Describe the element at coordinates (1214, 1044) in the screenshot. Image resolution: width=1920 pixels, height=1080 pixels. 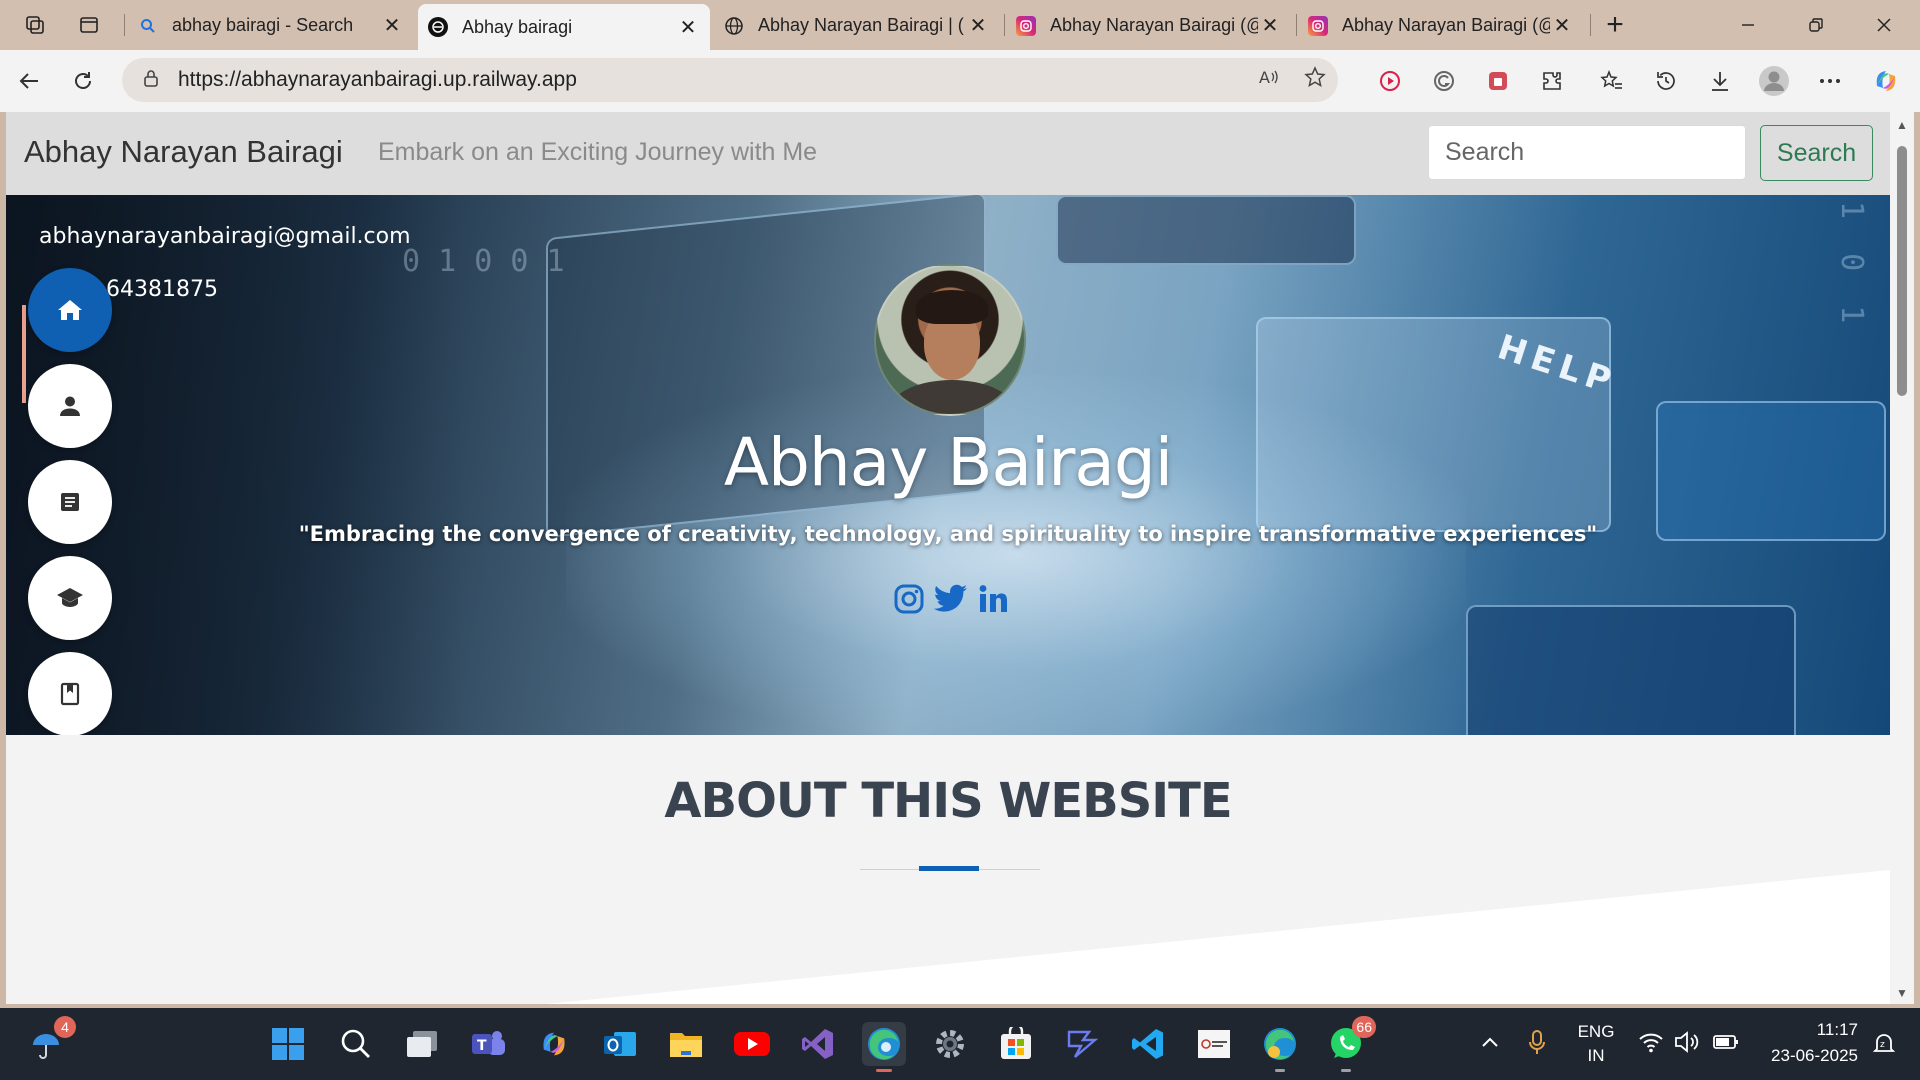
I see `app-shortcut-icon` at that location.